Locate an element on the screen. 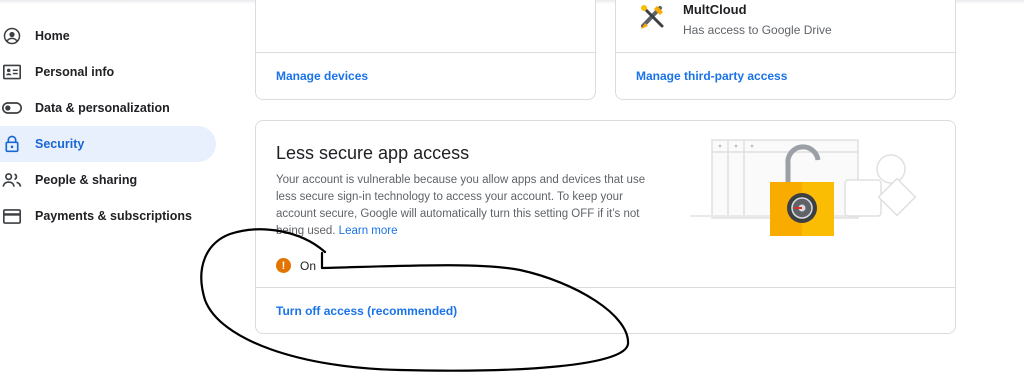 This screenshot has height=373, width=1024. sidebar-item-personal-info: Personal info is located at coordinates (108, 72).